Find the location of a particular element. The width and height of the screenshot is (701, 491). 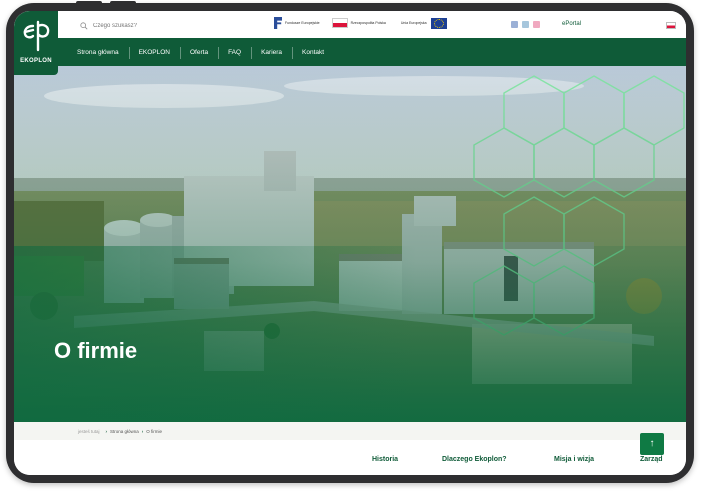

eu-flag-icon is located at coordinates (438, 23).